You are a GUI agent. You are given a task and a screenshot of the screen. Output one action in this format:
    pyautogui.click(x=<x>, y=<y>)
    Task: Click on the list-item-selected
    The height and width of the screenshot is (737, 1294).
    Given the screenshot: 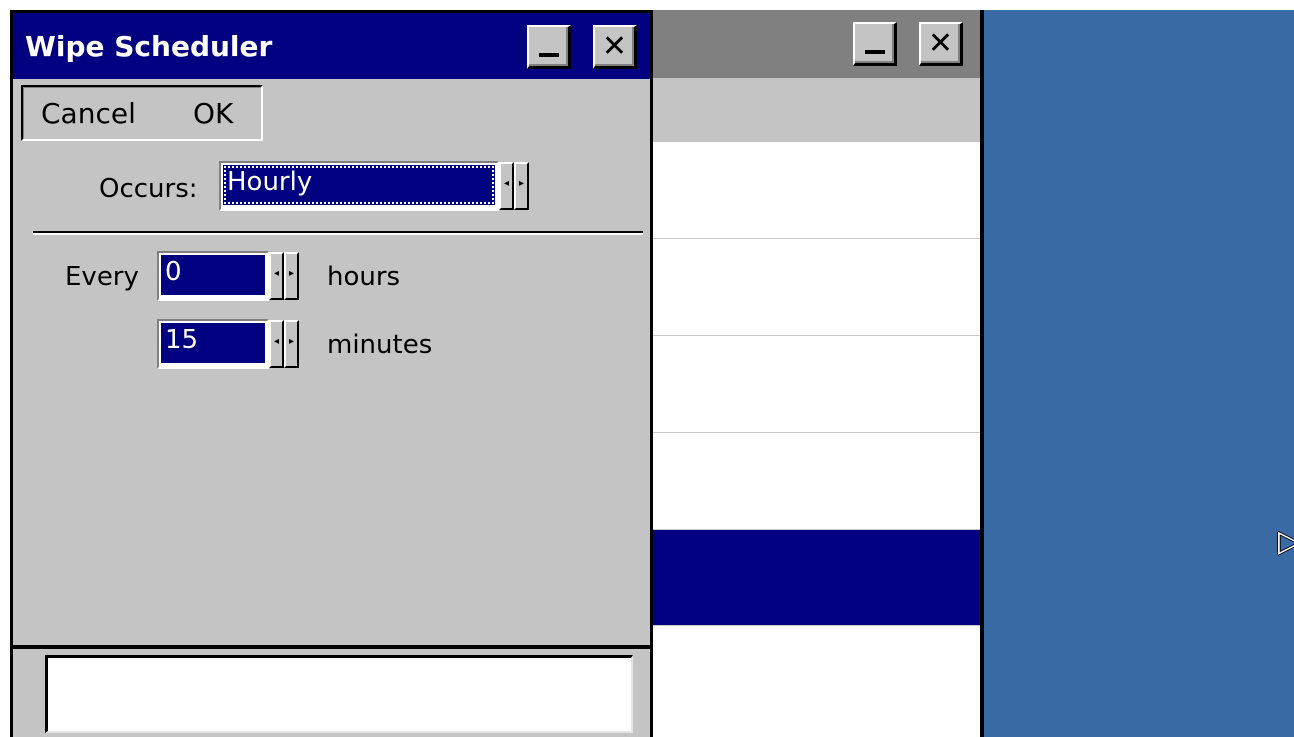 What is the action you would take?
    pyautogui.click(x=816, y=578)
    